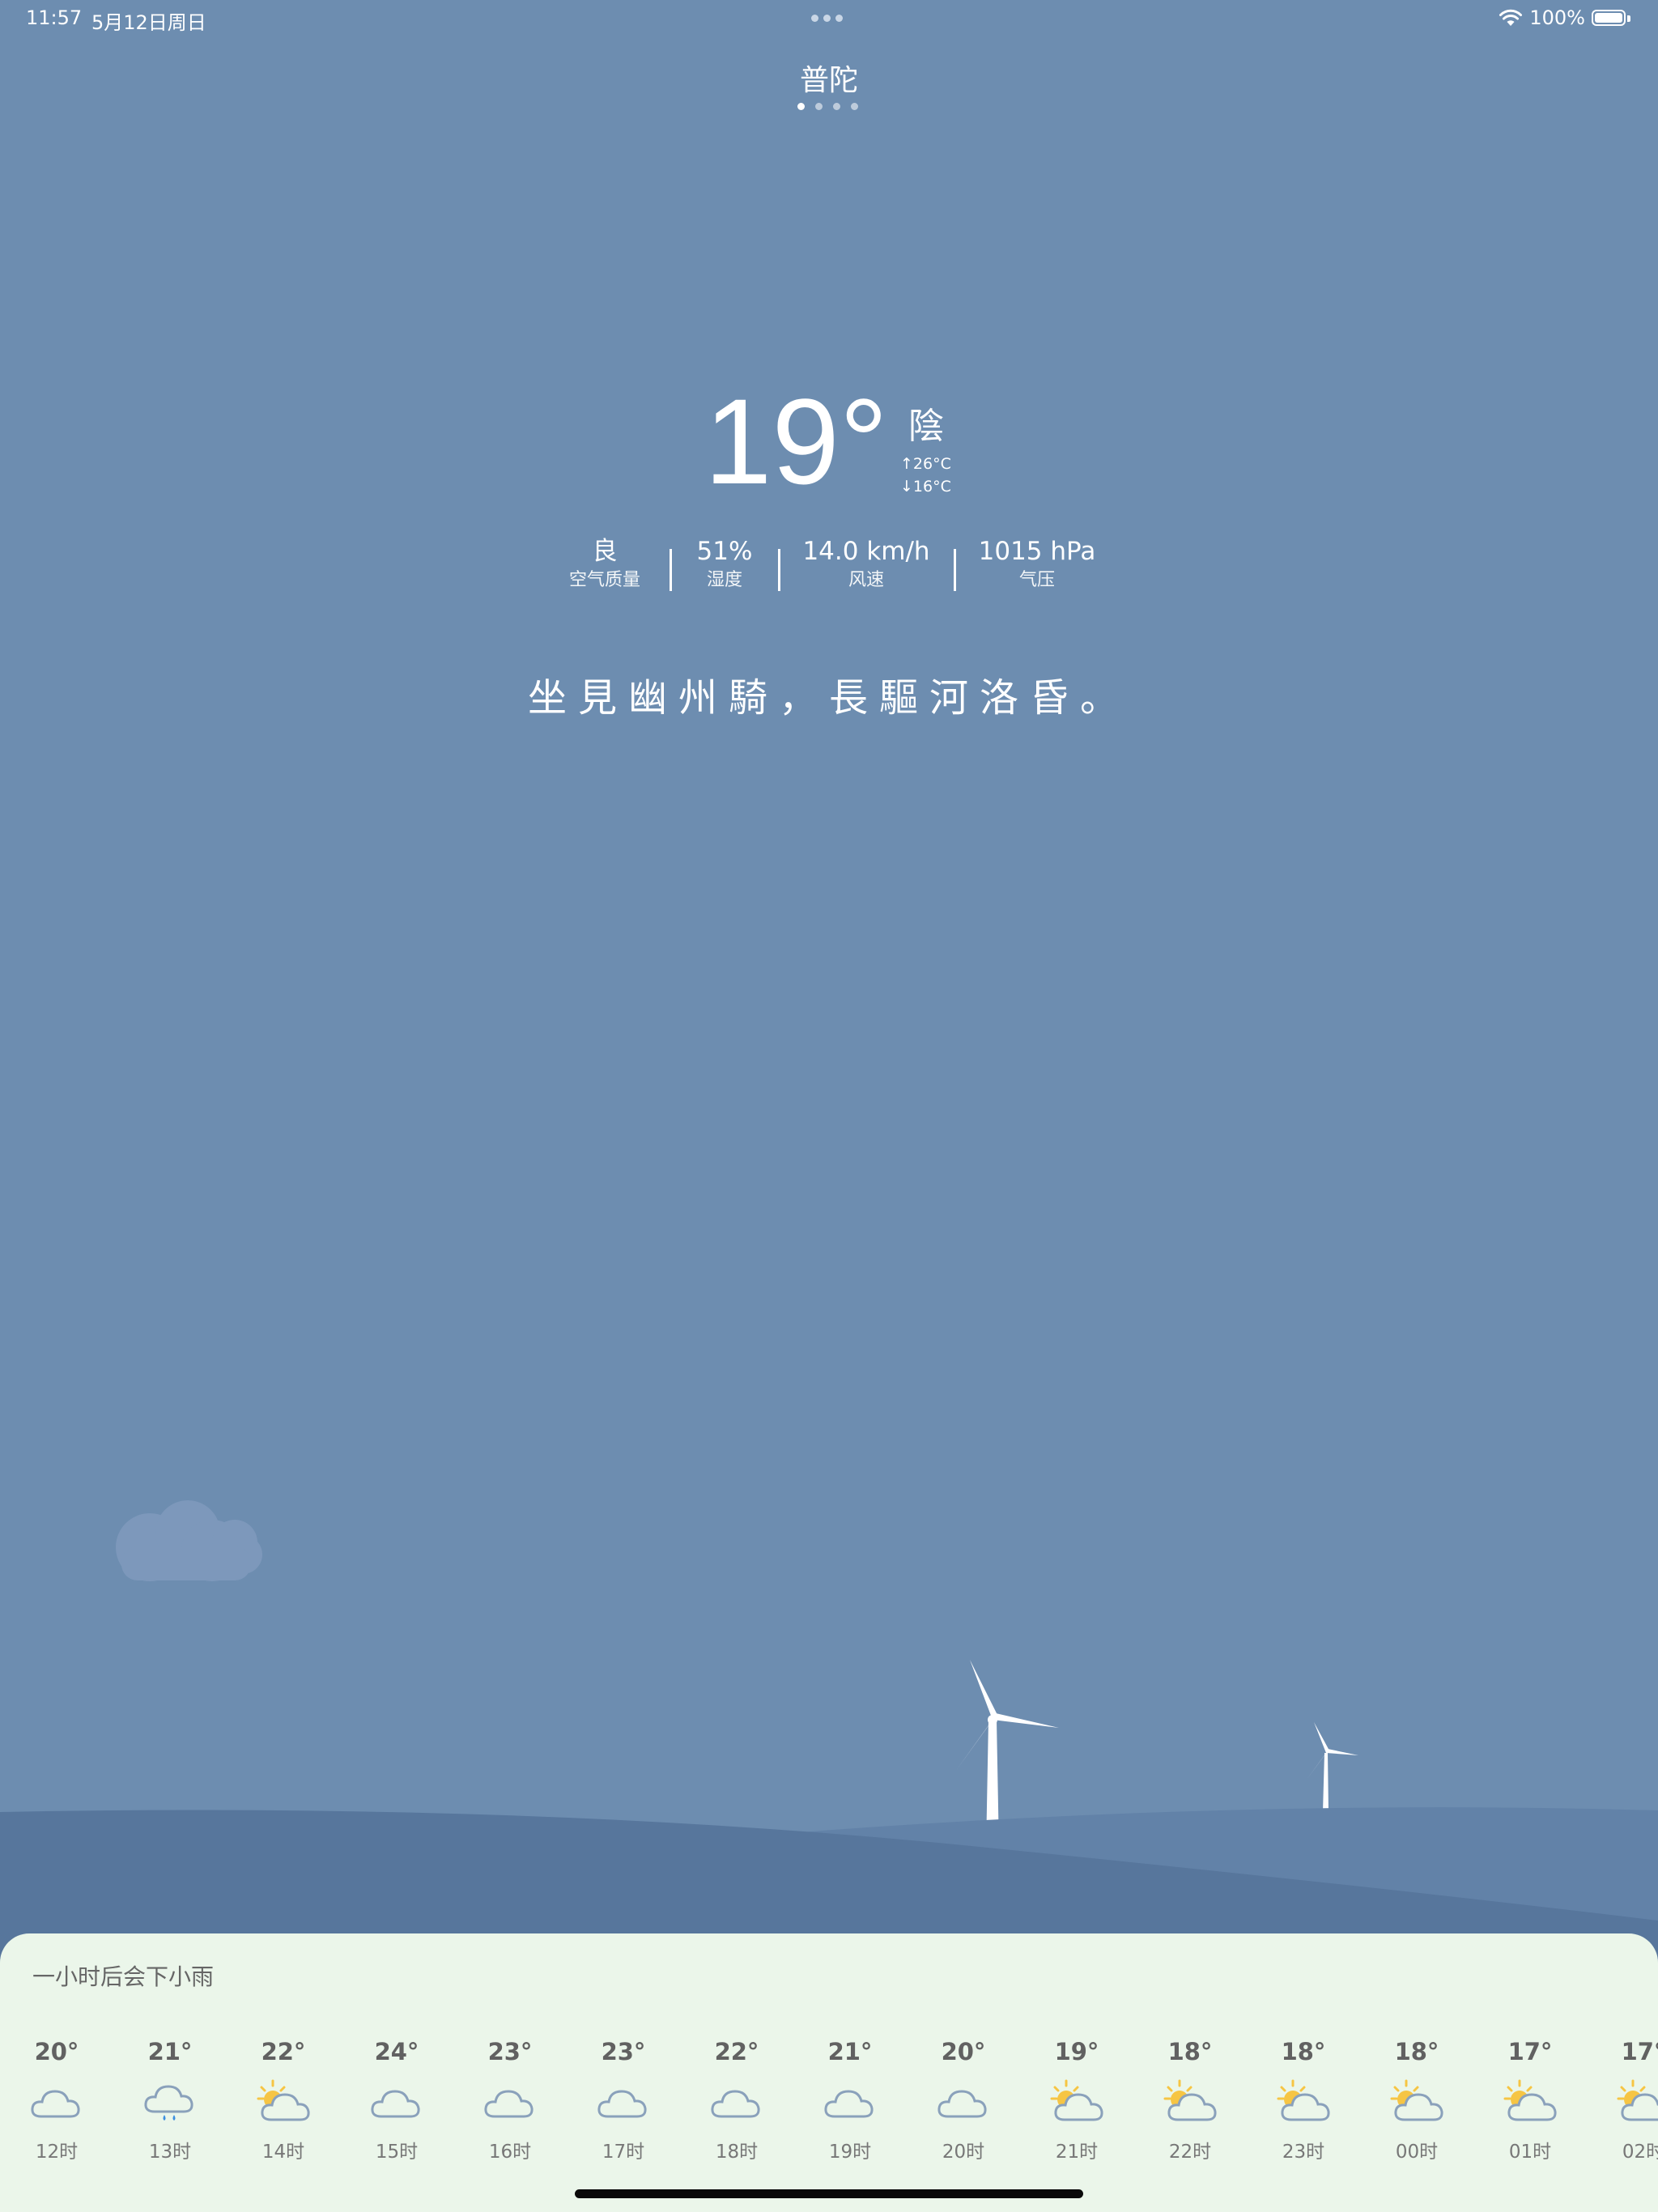 The height and width of the screenshot is (2212, 1658). I want to click on hour-time: 01时, so click(1530, 2152).